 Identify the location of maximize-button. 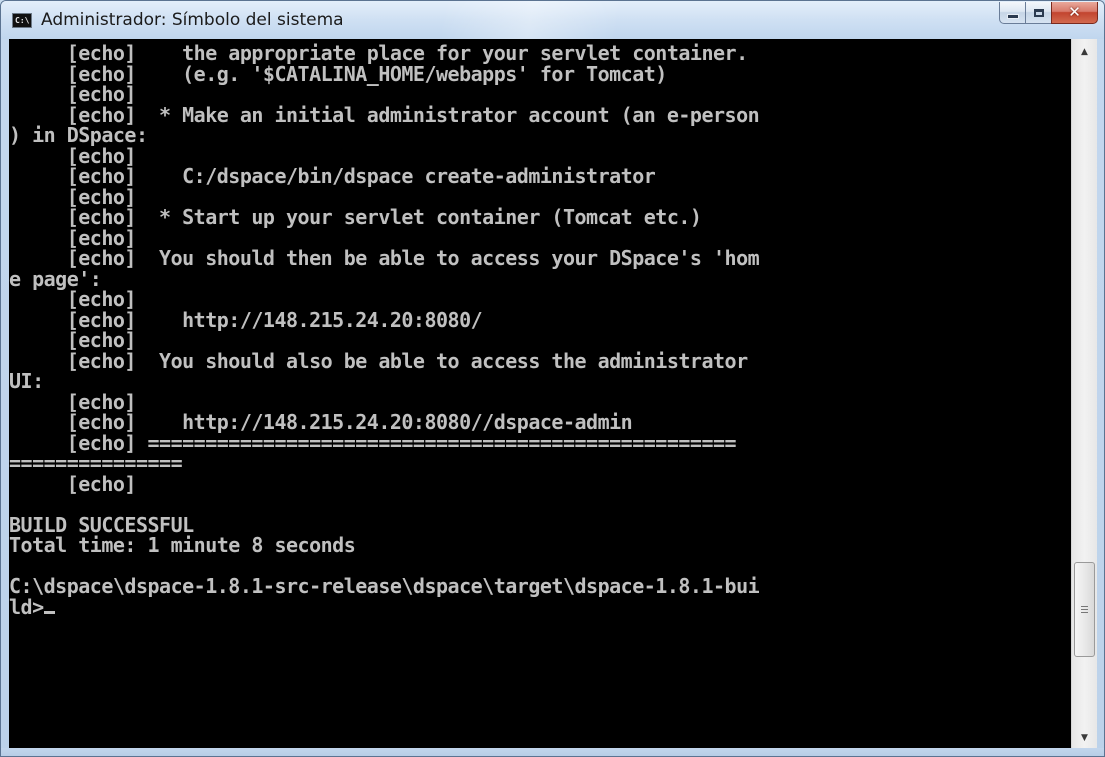
(1038, 13).